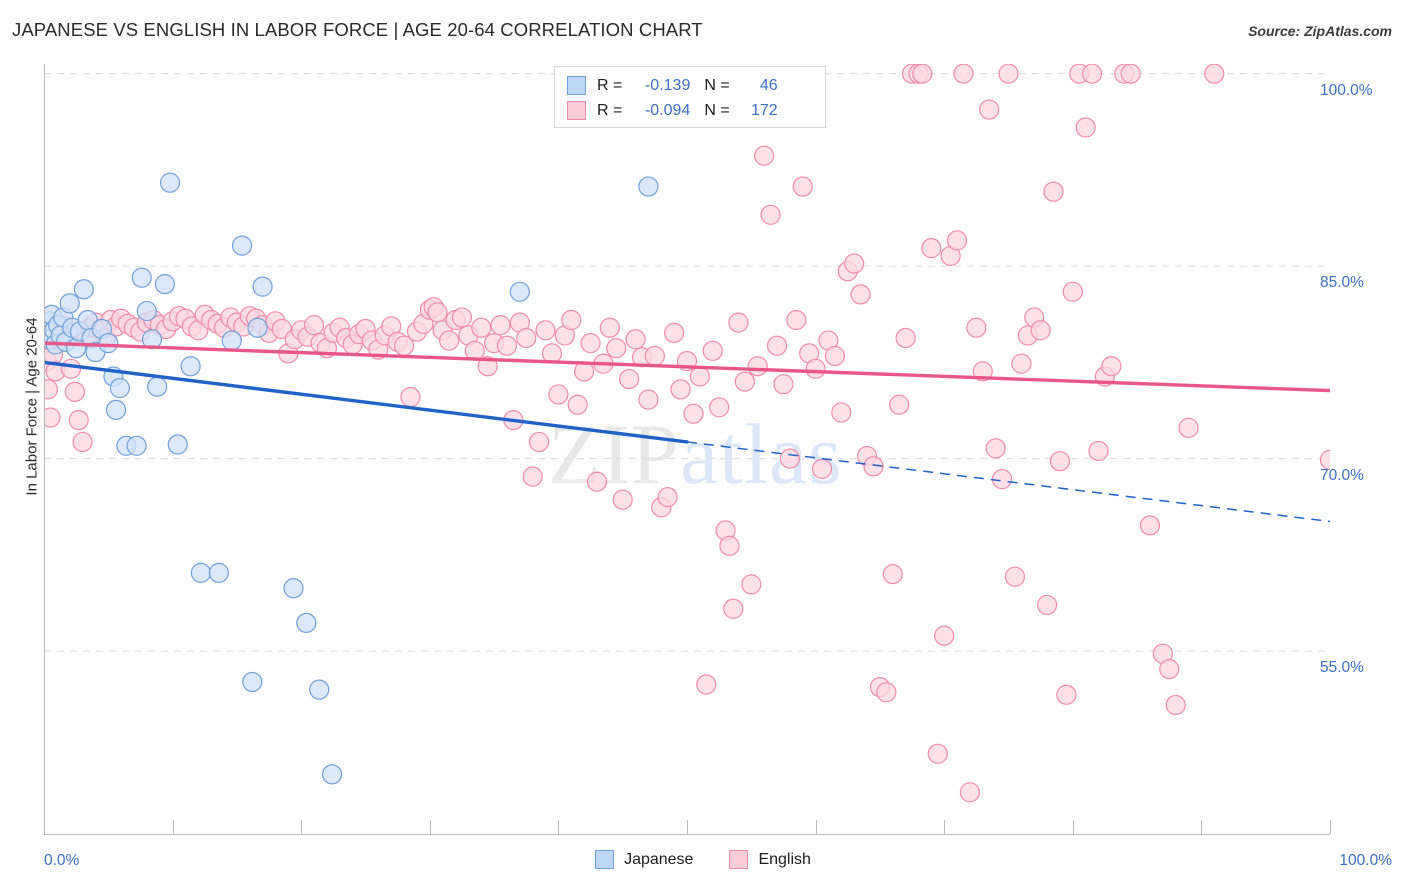  I want to click on correlation-stats-legend: R = -0.139 N = 46 R = -0.094 N = 172, so click(690, 97).